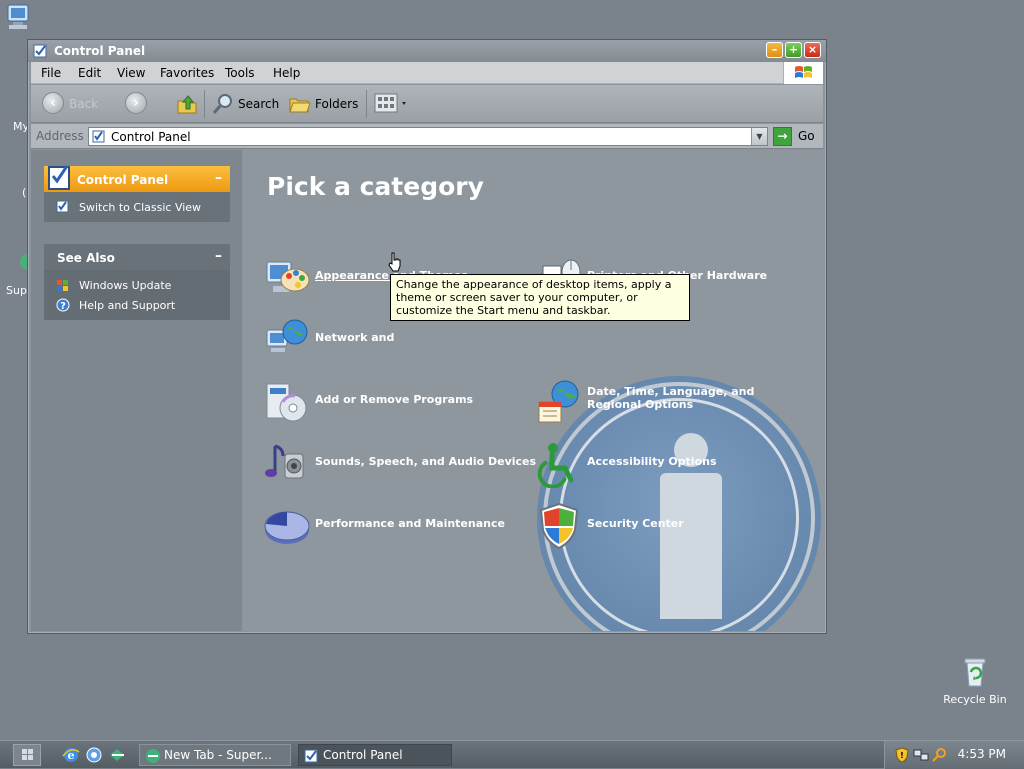 This screenshot has width=1024, height=769. I want to click on security-alert-icon: !, so click(902, 756).